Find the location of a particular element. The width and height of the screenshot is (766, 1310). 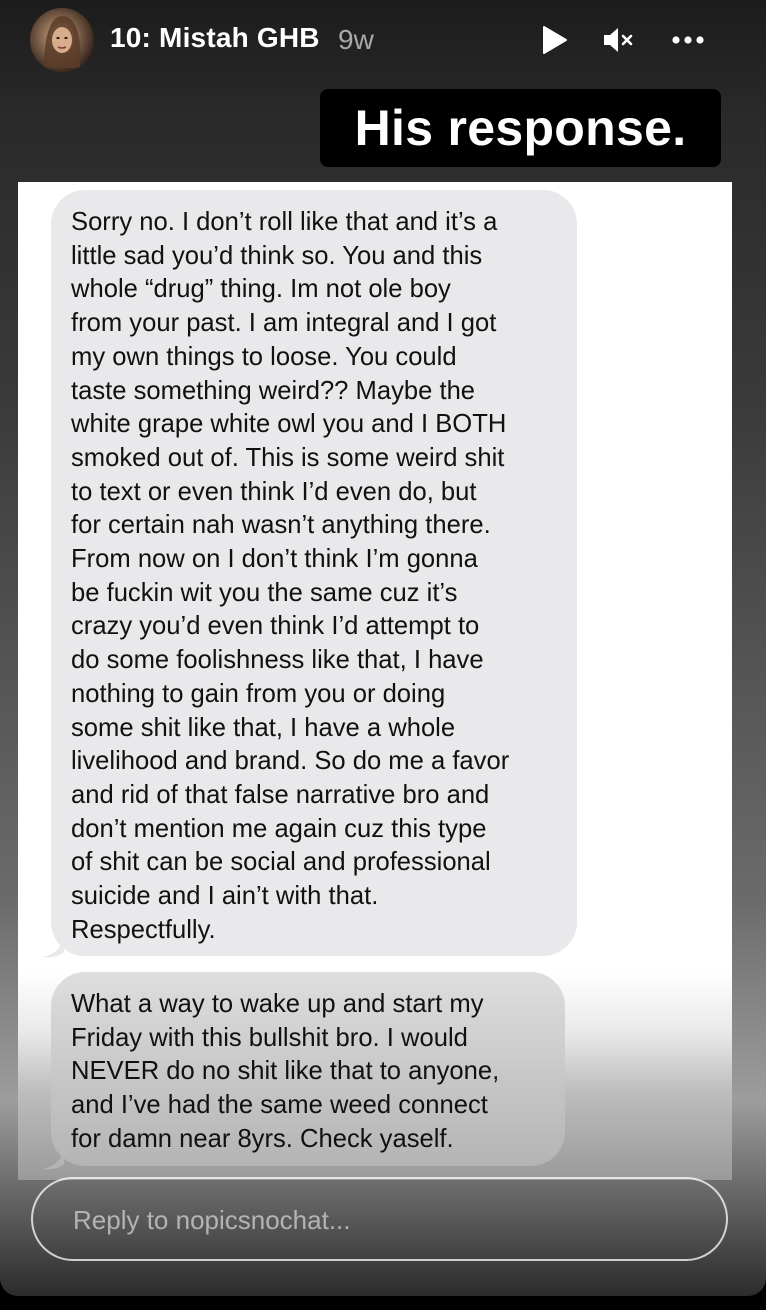

story-caption: His response. is located at coordinates (520, 128).